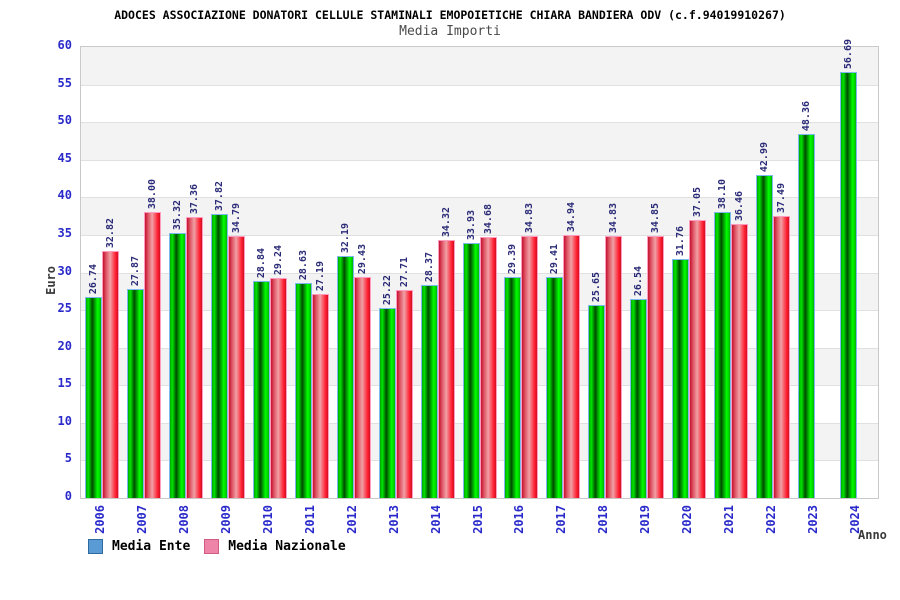 This screenshot has height=600, width=900. I want to click on bar-nazionale-2011, so click(320, 396).